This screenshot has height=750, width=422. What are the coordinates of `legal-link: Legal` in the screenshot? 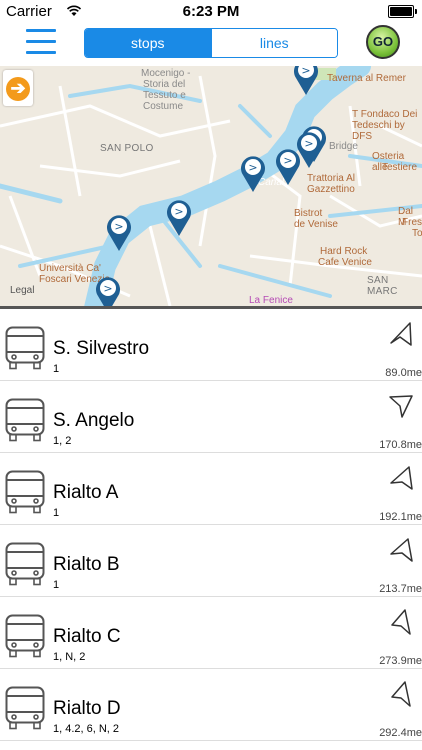 It's located at (22, 290).